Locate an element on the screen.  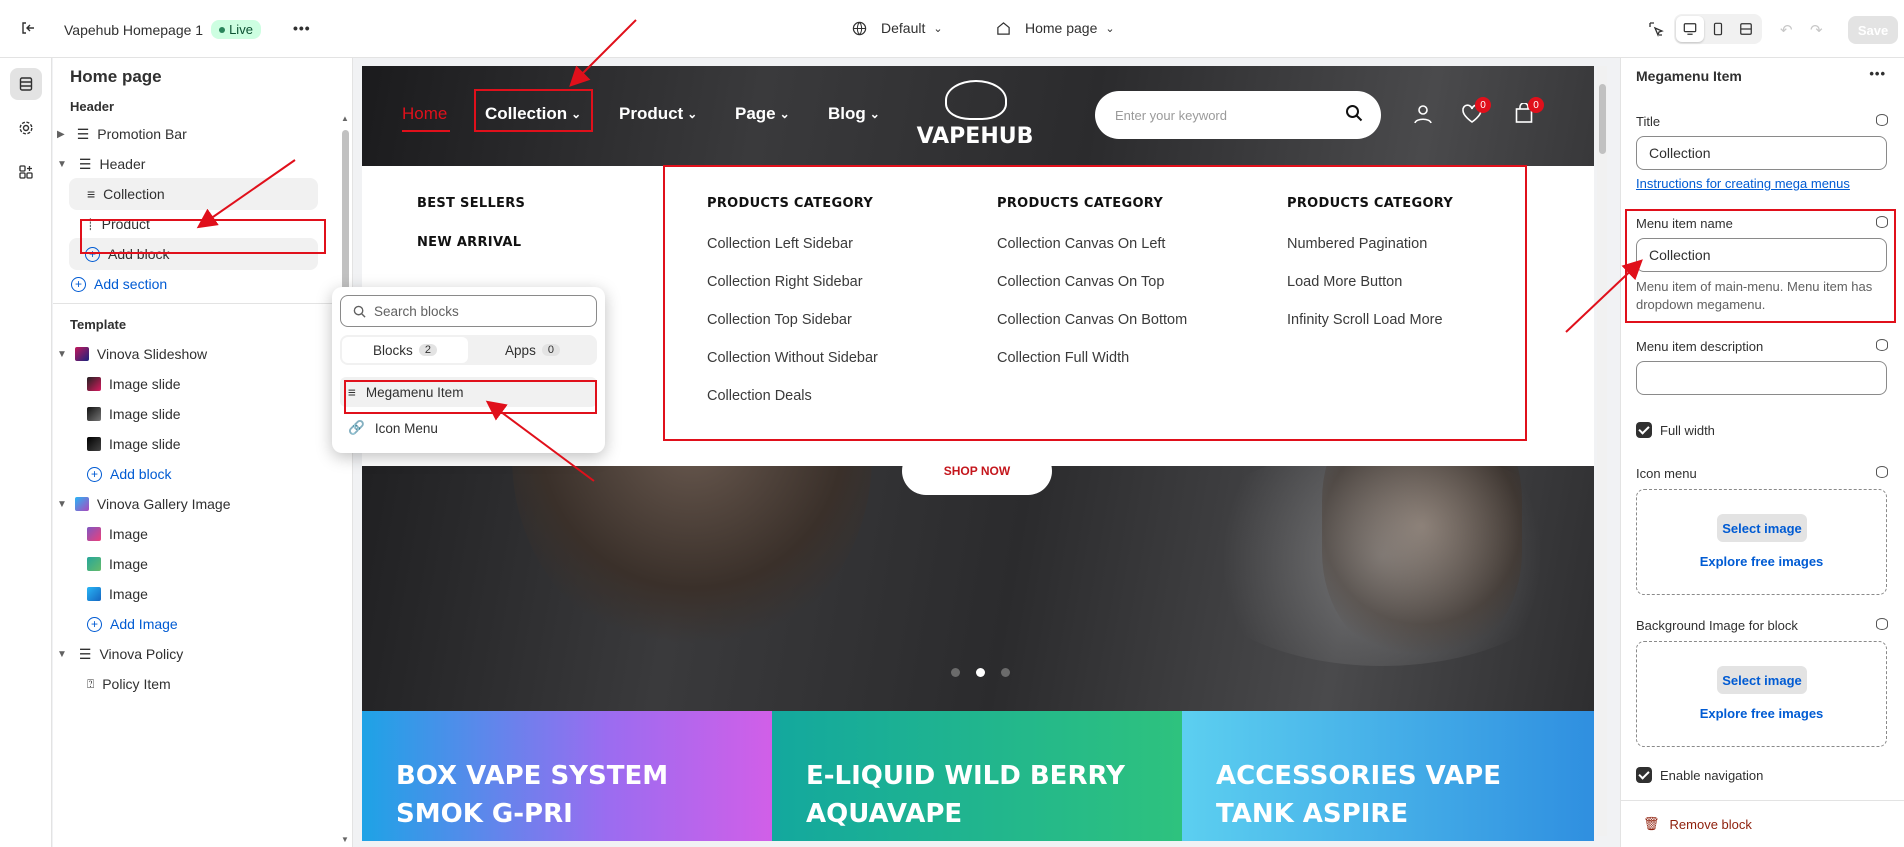
site-logo: VAPEHUB is located at coordinates (975, 118).